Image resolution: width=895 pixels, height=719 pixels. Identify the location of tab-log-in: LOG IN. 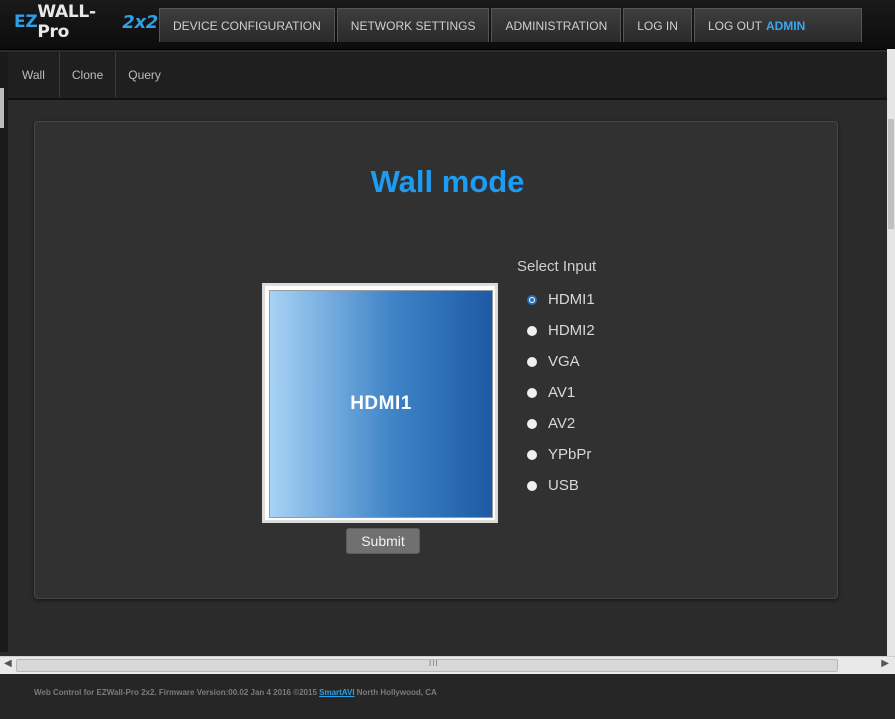
(657, 25).